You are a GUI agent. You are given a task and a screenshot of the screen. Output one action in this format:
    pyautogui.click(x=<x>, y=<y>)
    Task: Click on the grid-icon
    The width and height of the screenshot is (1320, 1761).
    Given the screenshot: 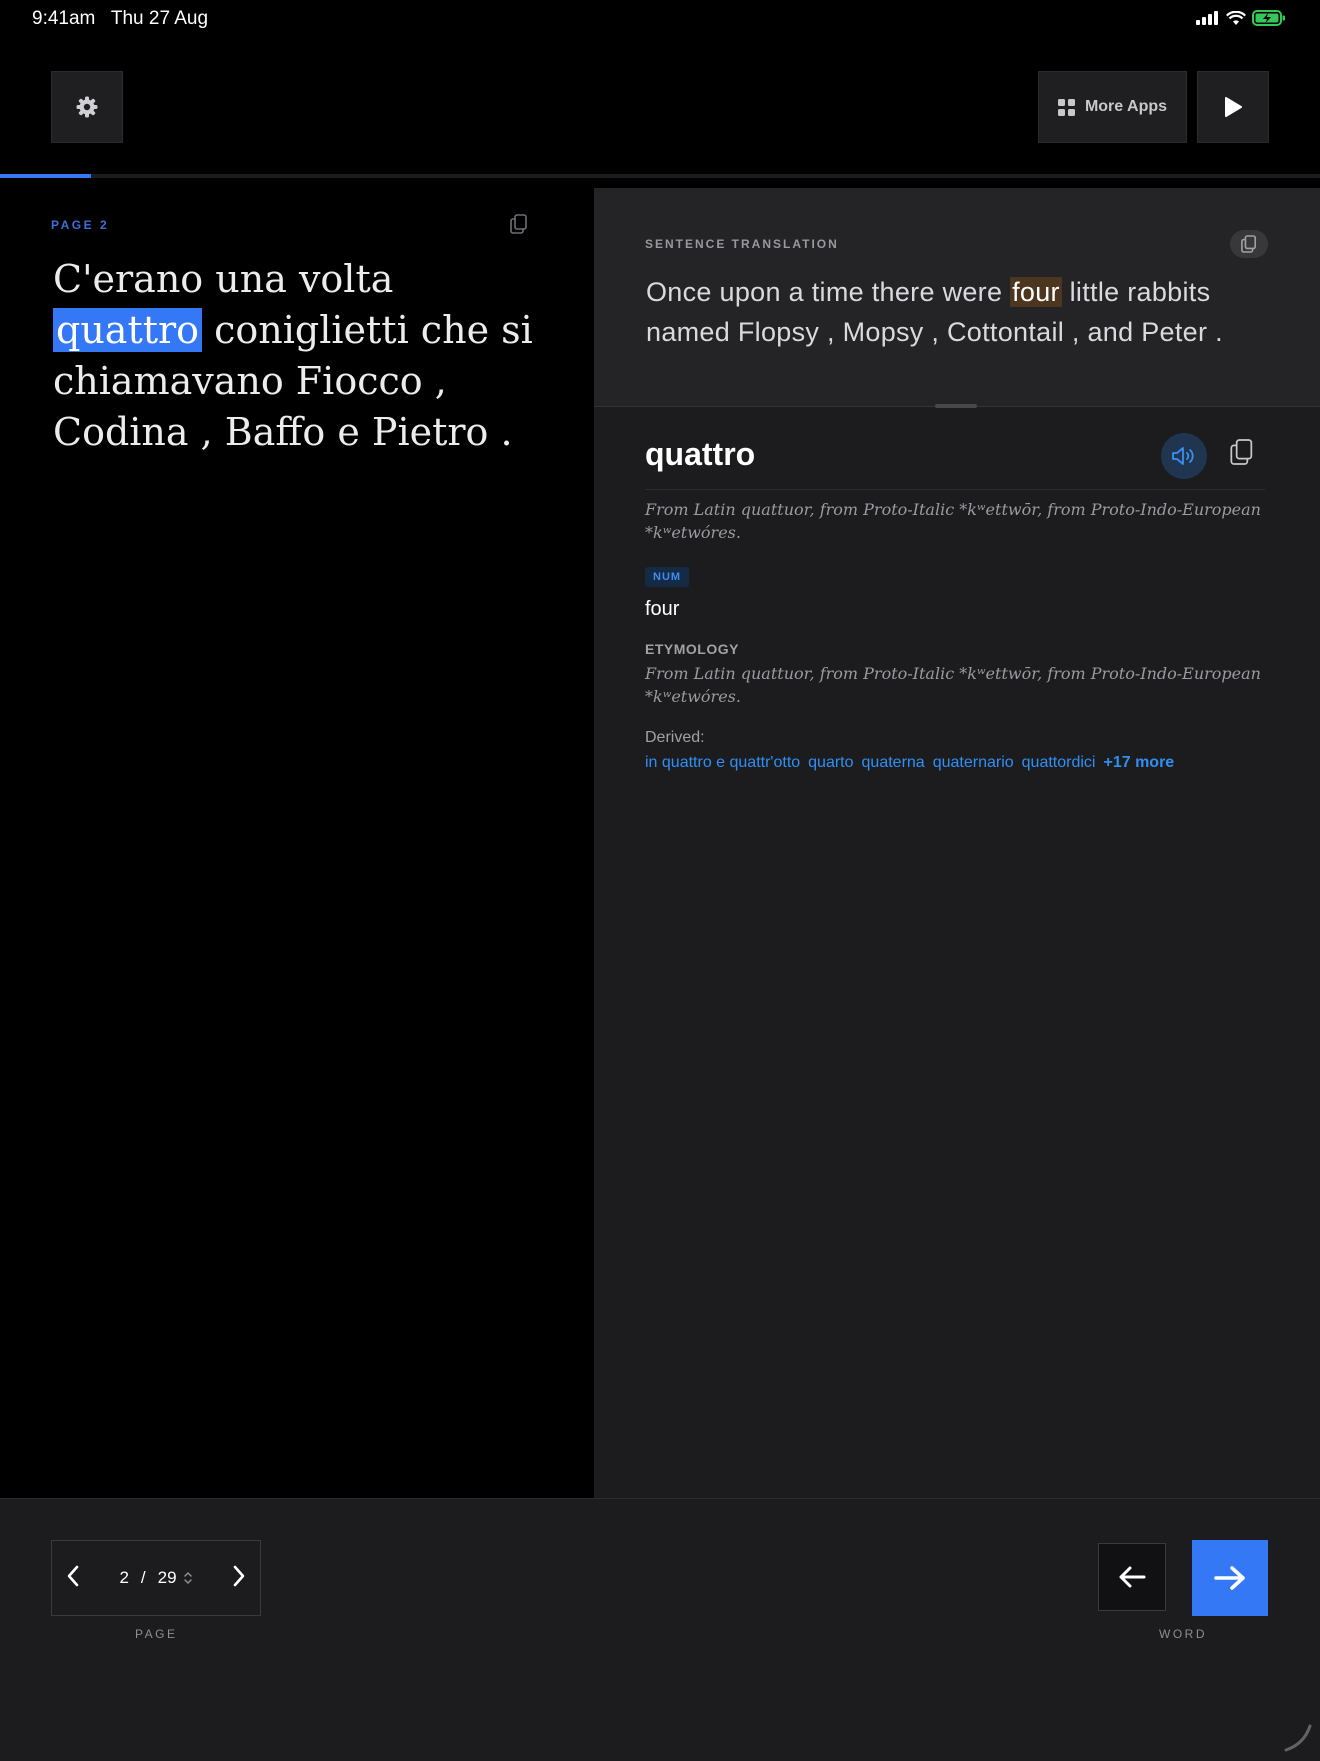 What is the action you would take?
    pyautogui.click(x=1066, y=107)
    